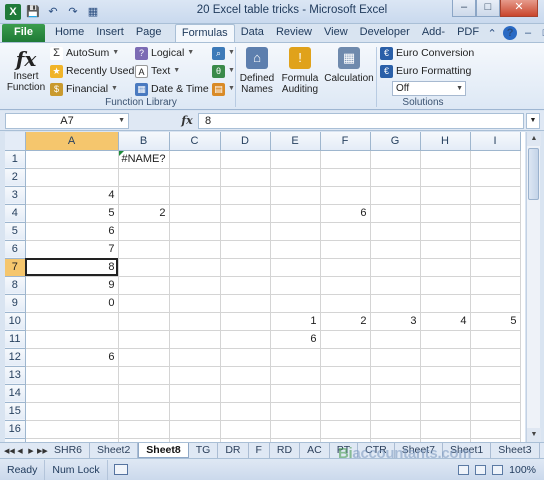 Image resolution: width=544 pixels, height=480 pixels. What do you see at coordinates (121, 121) in the screenshot?
I see `chevron-down-icon: ▼` at bounding box center [121, 121].